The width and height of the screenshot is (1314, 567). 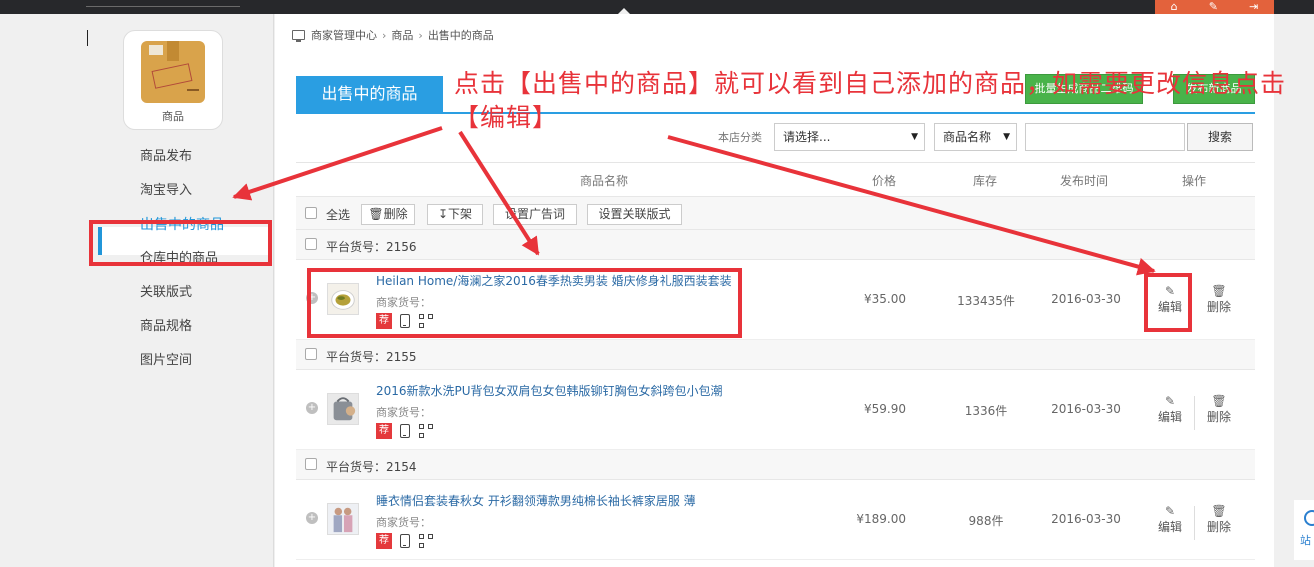 What do you see at coordinates (911, 205) in the screenshot?
I see `arrow-to-edit` at bounding box center [911, 205].